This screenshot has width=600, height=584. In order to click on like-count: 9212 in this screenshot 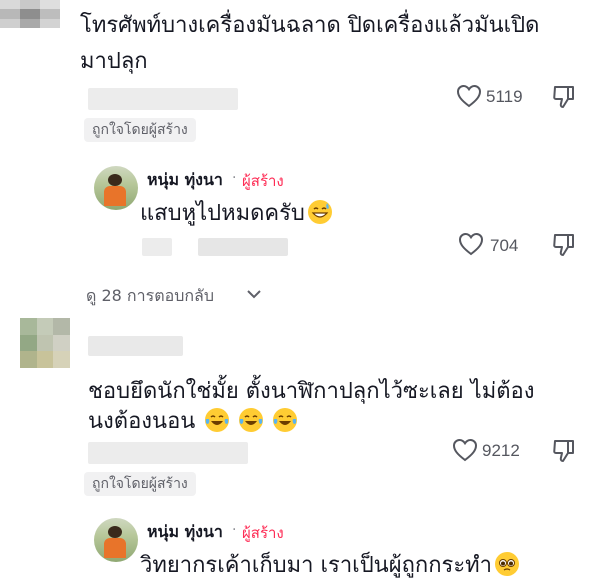, I will do `click(501, 450)`.